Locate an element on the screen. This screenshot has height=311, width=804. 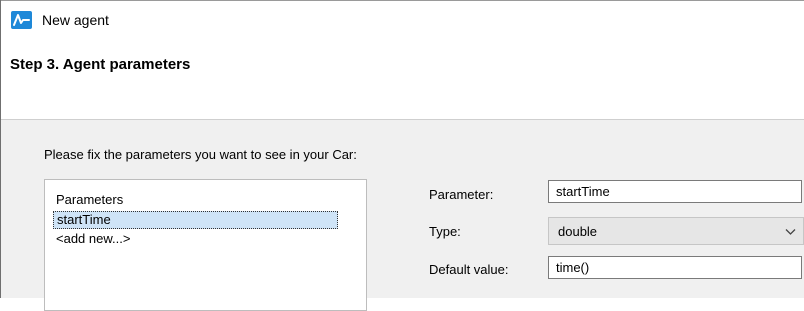
anylogic-logo-icon is located at coordinates (21, 20).